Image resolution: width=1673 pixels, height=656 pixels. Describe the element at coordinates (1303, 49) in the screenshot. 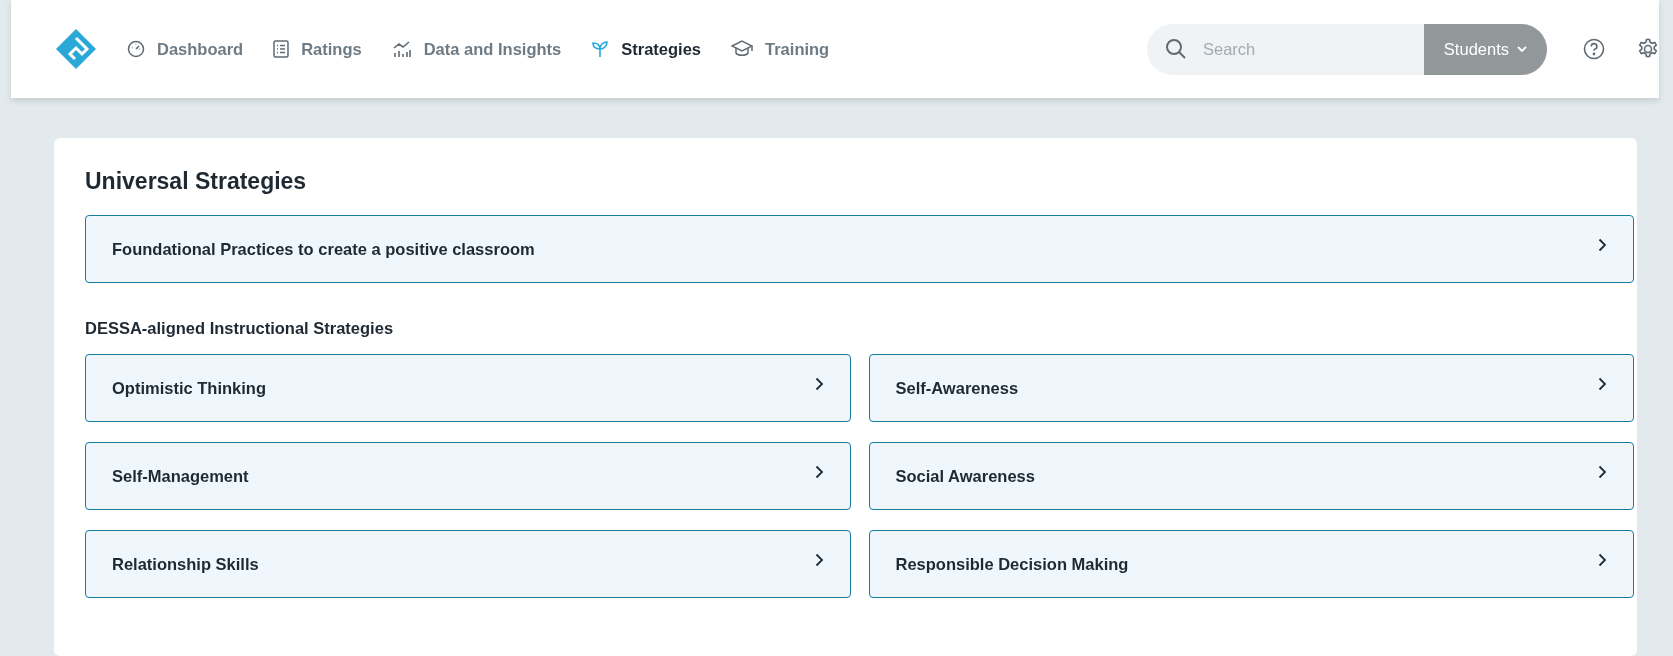

I see `search-field: Search` at that location.